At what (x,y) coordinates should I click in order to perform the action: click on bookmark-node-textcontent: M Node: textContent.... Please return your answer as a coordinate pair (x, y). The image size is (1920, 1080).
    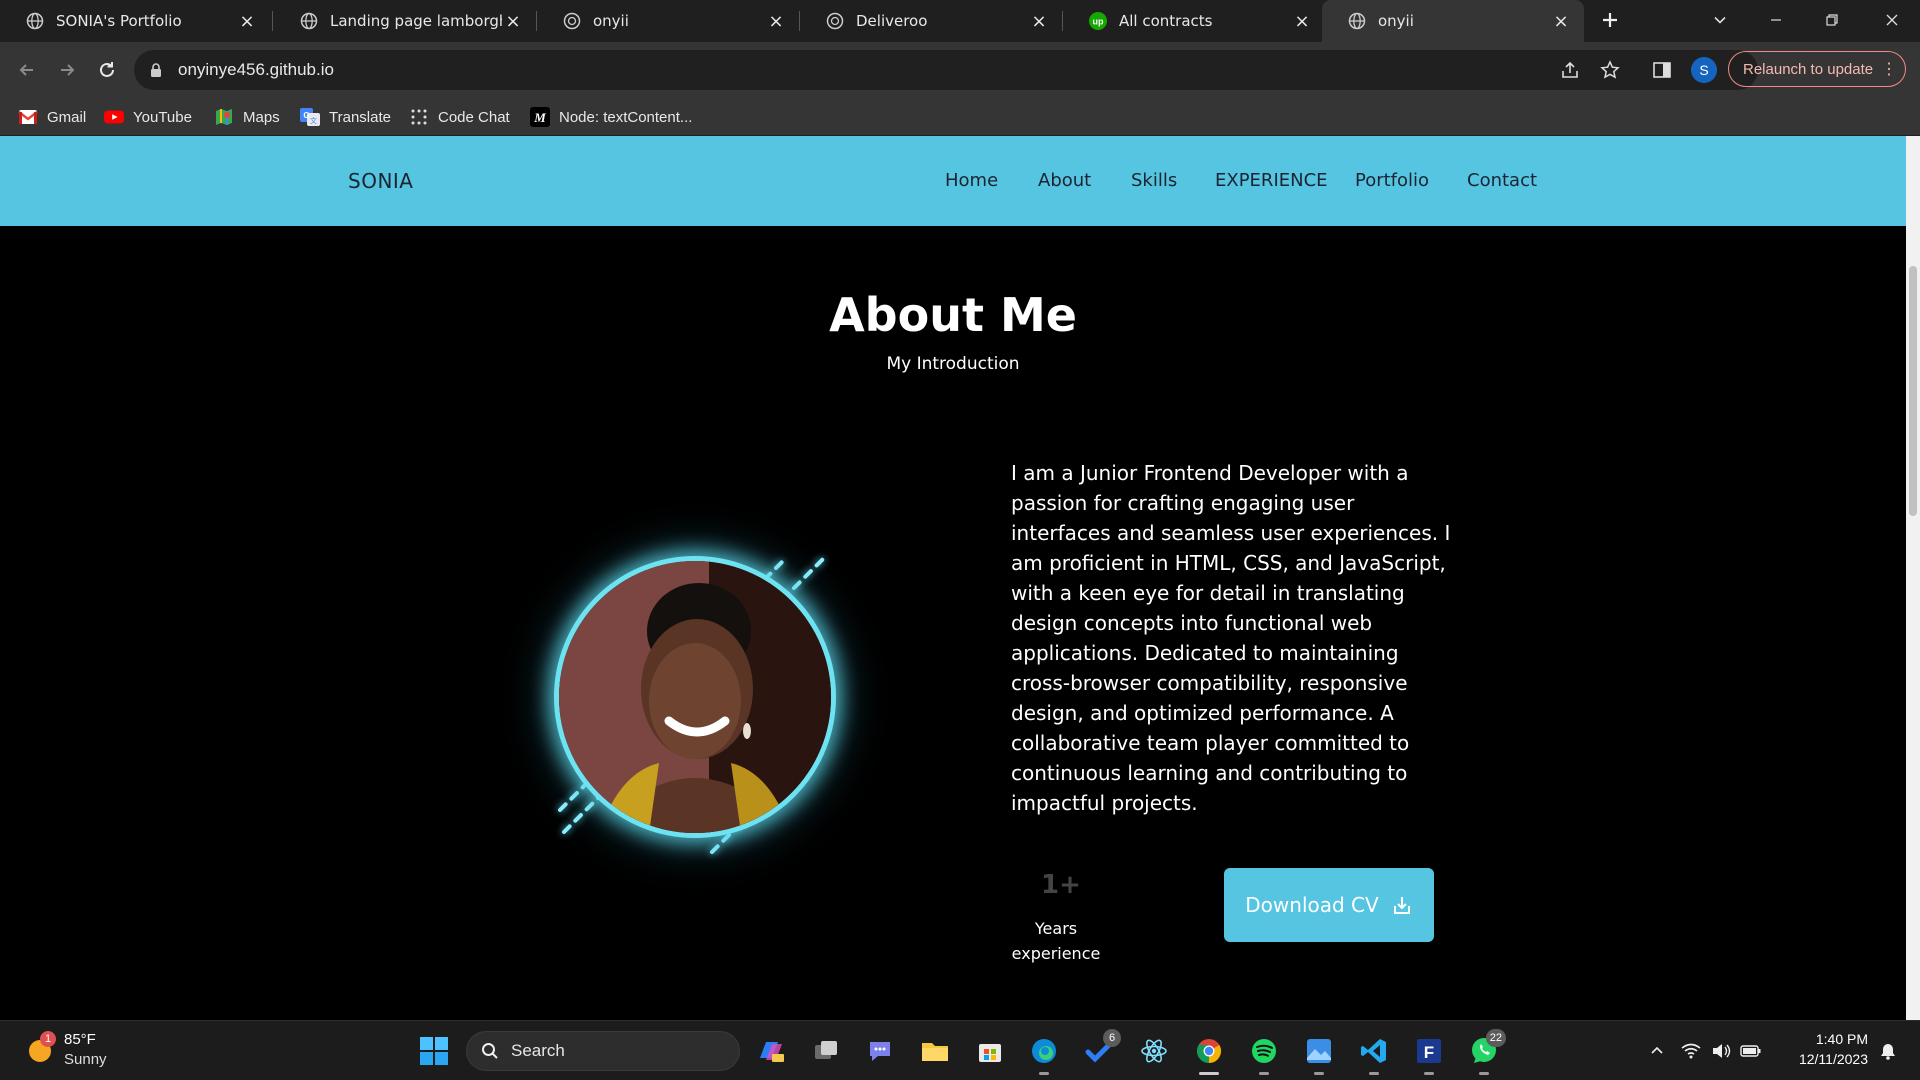
    Looking at the image, I should click on (611, 117).